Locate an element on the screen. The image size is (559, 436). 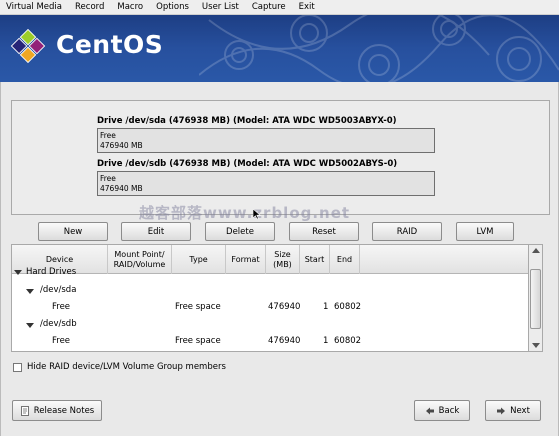
new-button: New is located at coordinates (73, 231).